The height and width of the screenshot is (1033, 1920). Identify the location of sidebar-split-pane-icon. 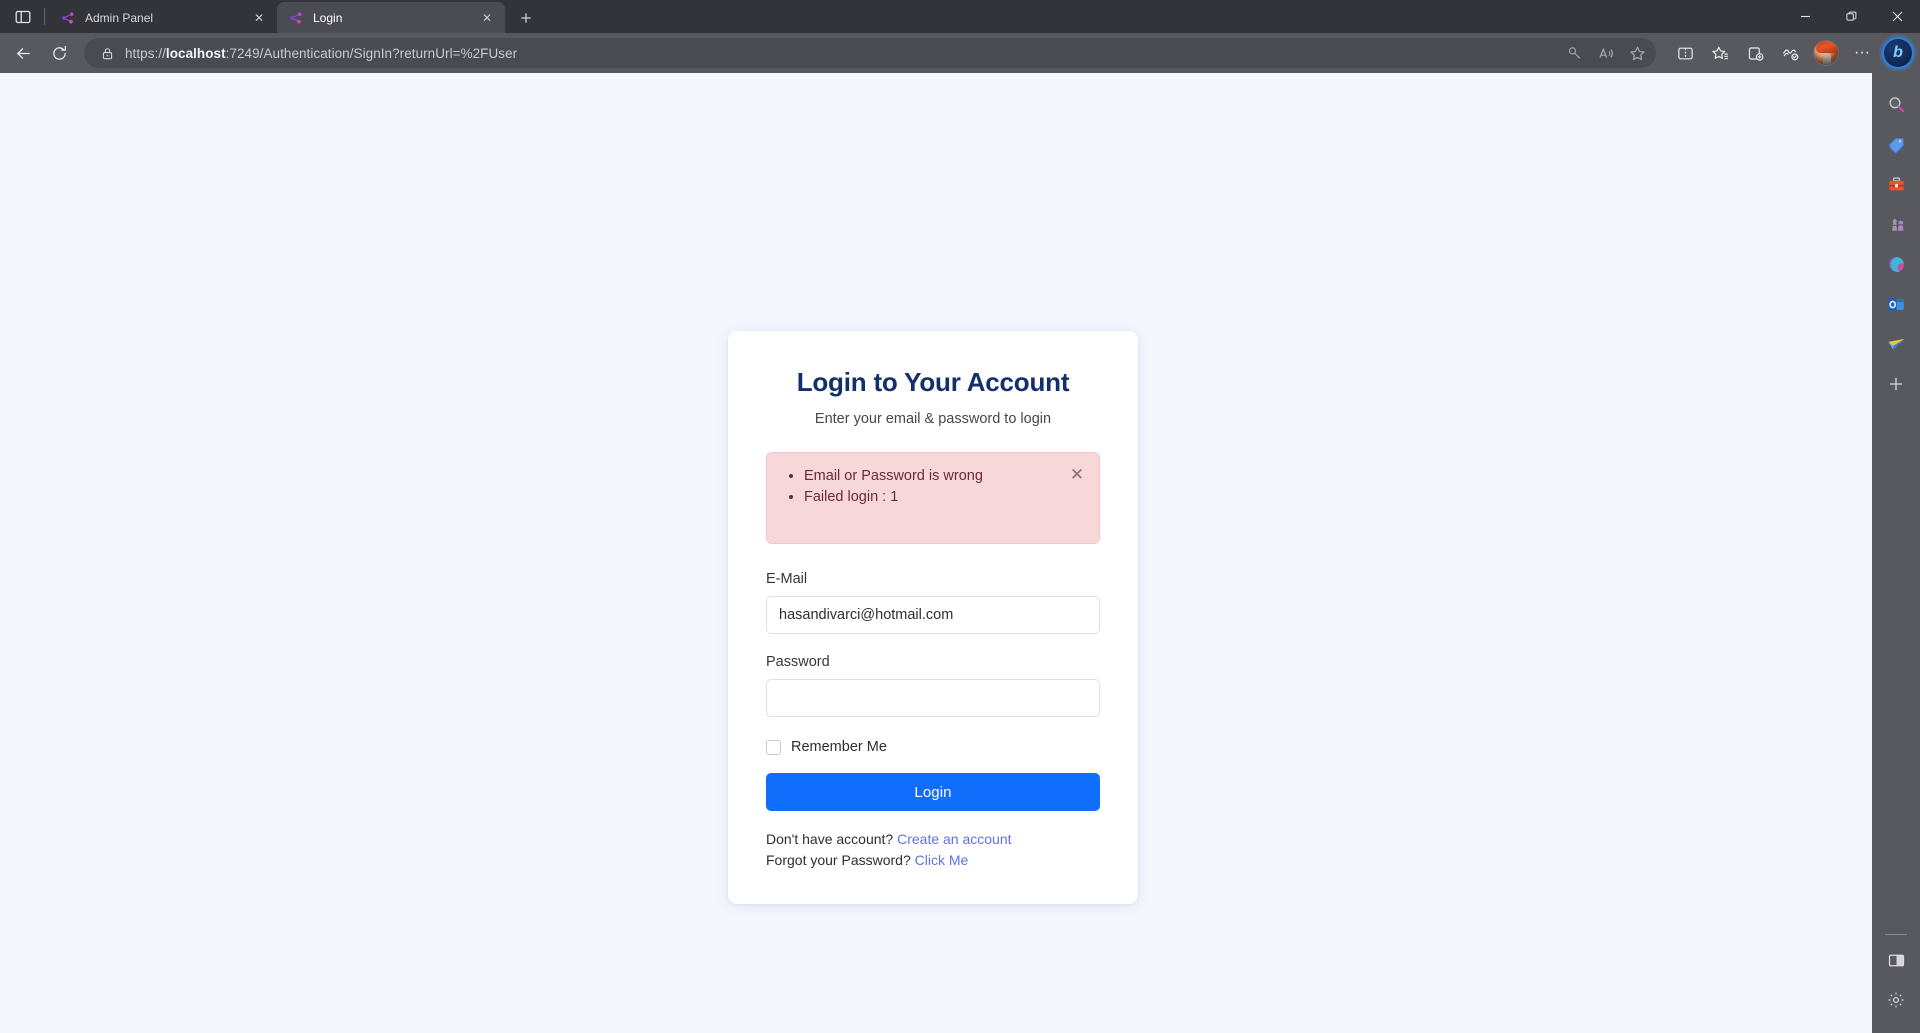
(1896, 960).